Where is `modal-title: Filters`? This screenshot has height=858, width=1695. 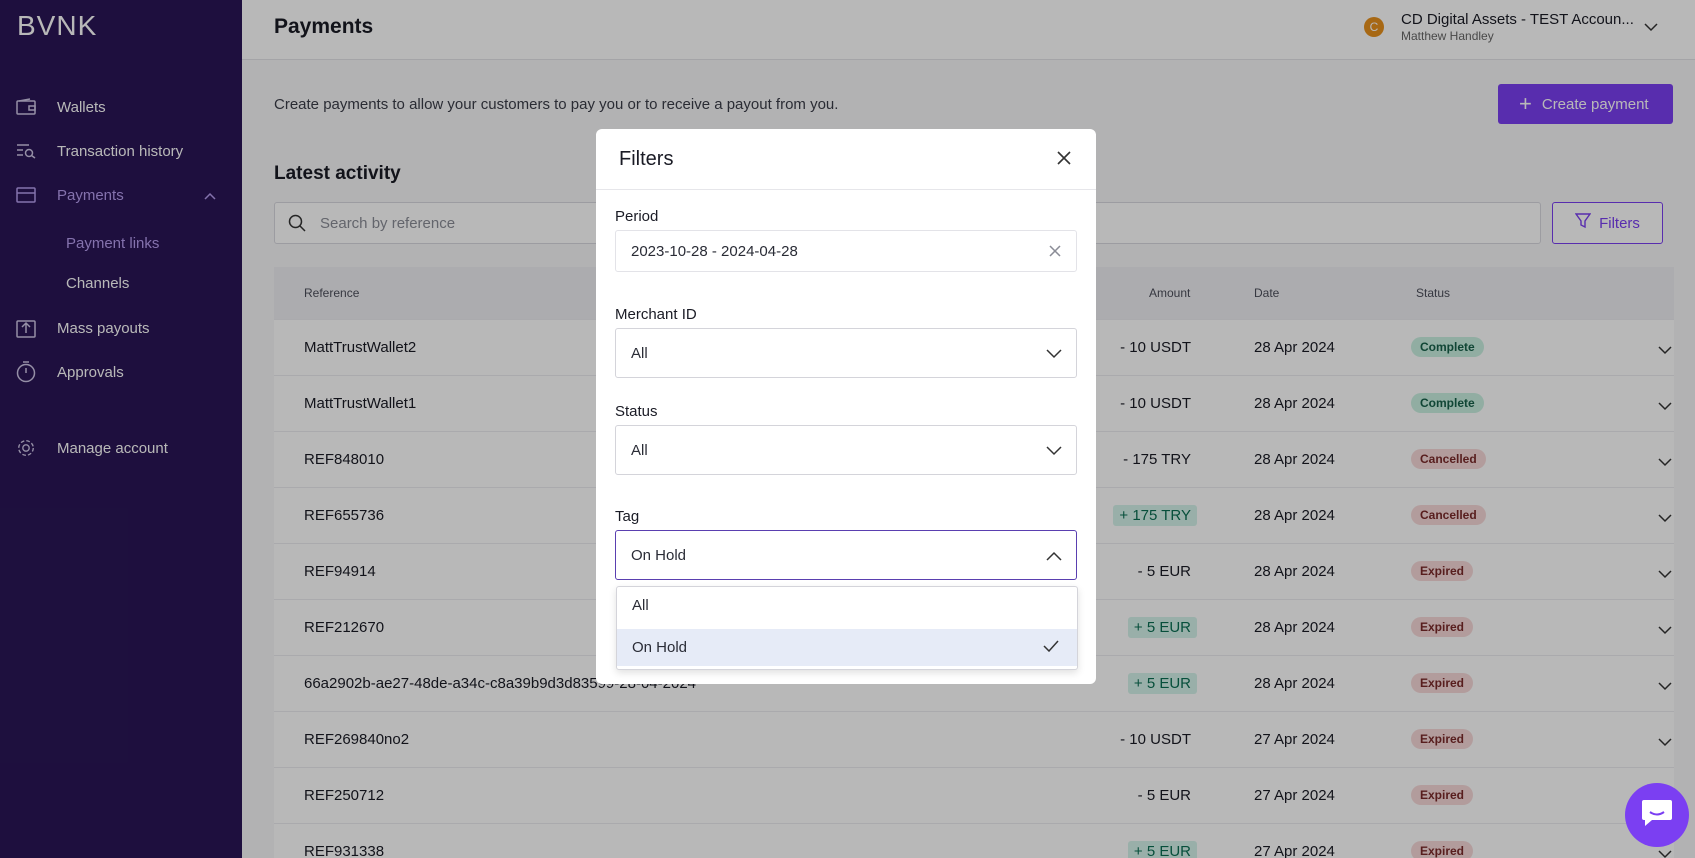 modal-title: Filters is located at coordinates (646, 159).